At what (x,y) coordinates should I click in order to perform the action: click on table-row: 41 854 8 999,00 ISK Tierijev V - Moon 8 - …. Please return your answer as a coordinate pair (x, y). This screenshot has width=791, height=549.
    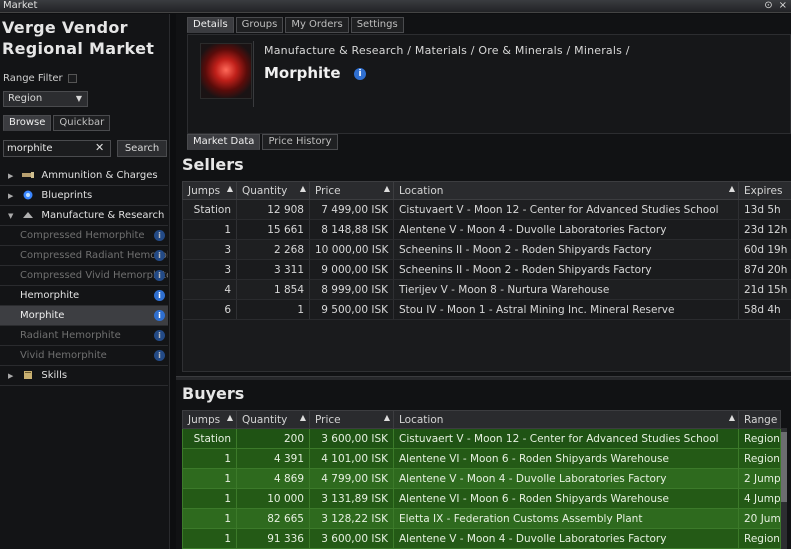
    Looking at the image, I should click on (486, 289).